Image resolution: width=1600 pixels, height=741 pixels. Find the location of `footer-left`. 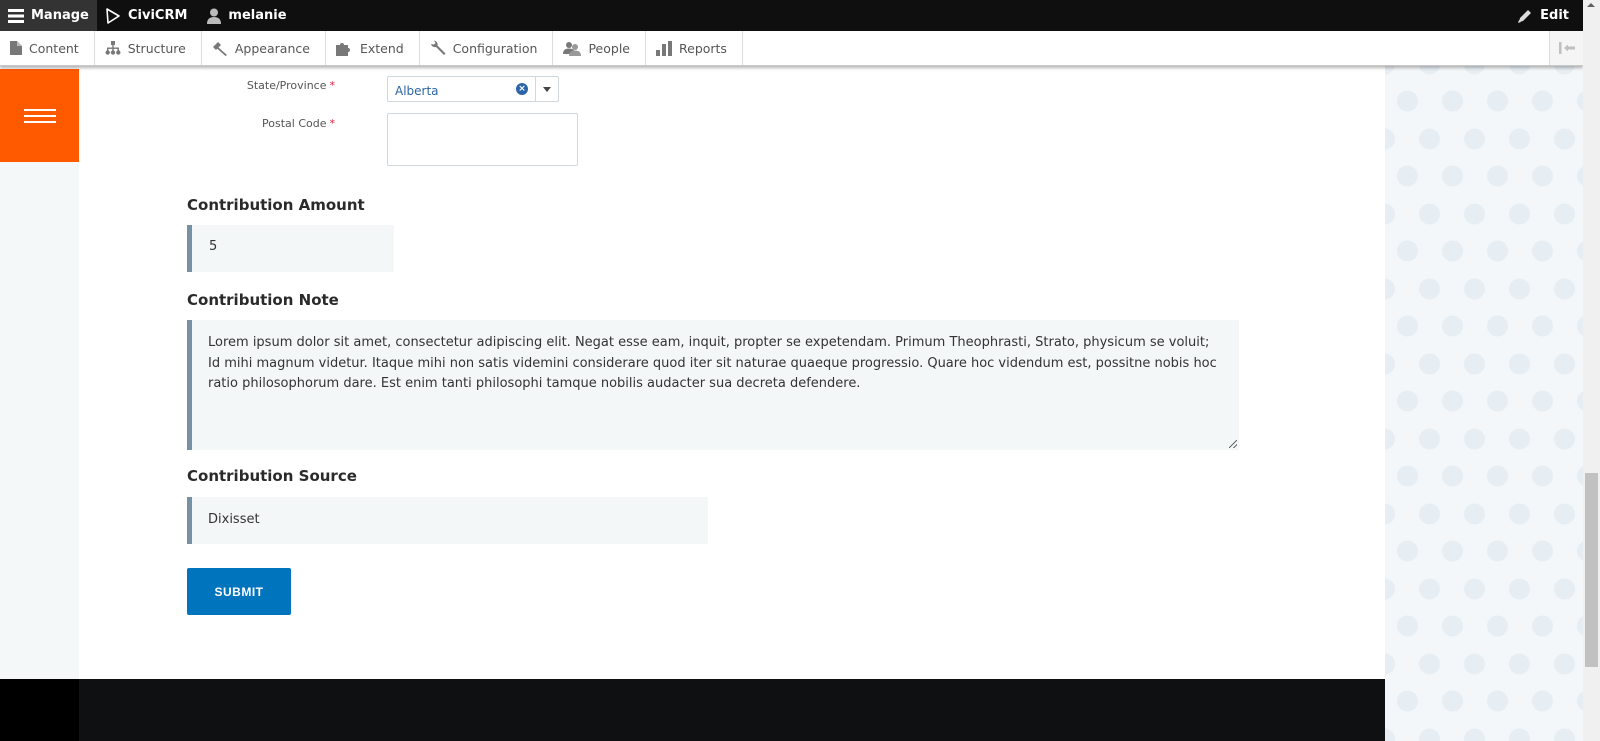

footer-left is located at coordinates (39, 710).